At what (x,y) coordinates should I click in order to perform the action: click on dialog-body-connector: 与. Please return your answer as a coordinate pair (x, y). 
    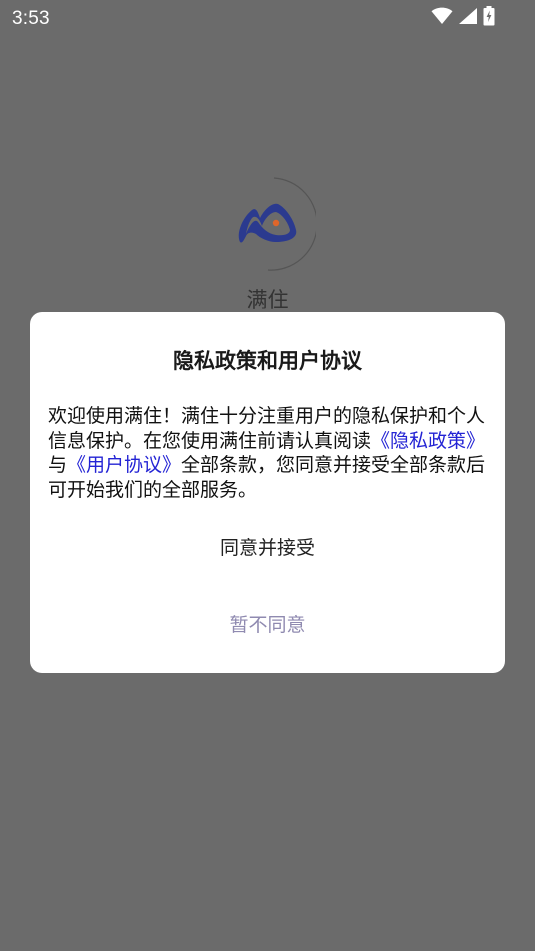
    Looking at the image, I should click on (58, 465).